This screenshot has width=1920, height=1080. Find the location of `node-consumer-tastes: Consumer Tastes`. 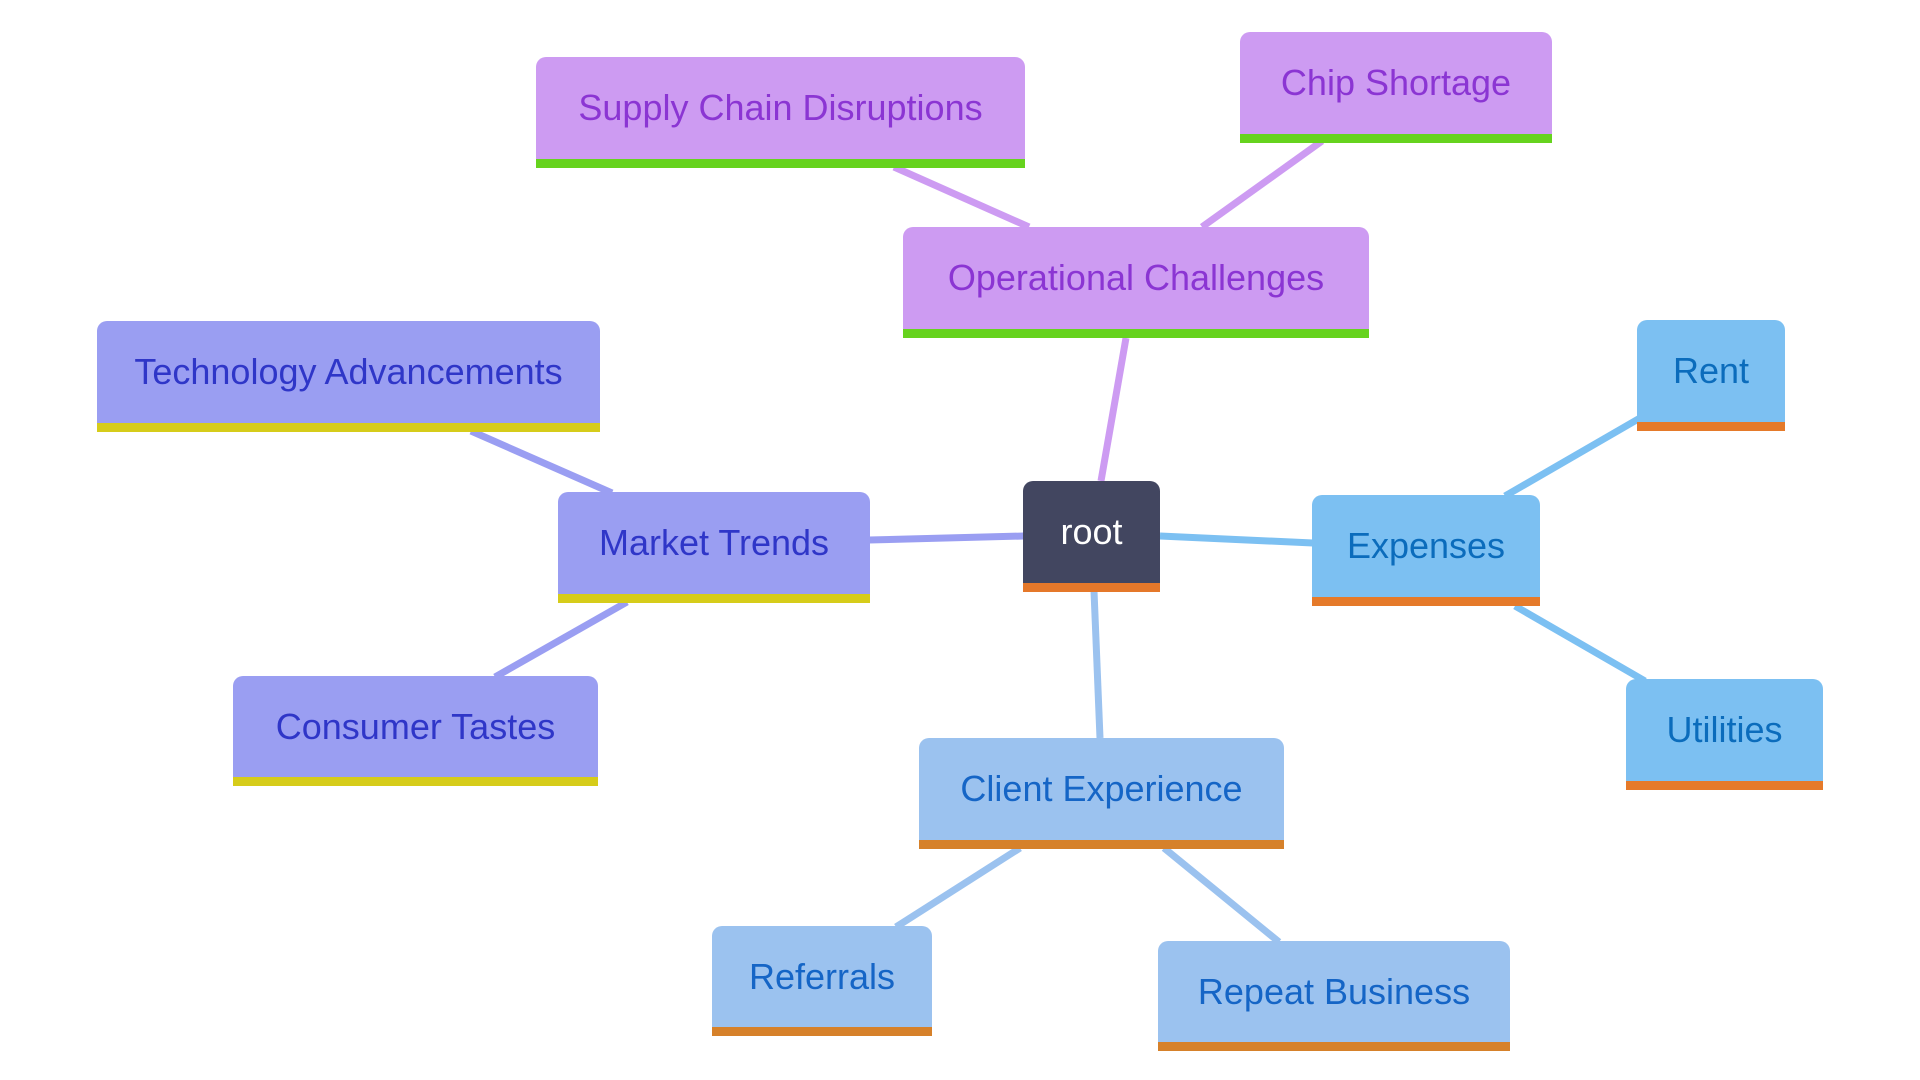

node-consumer-tastes: Consumer Tastes is located at coordinates (415, 731).